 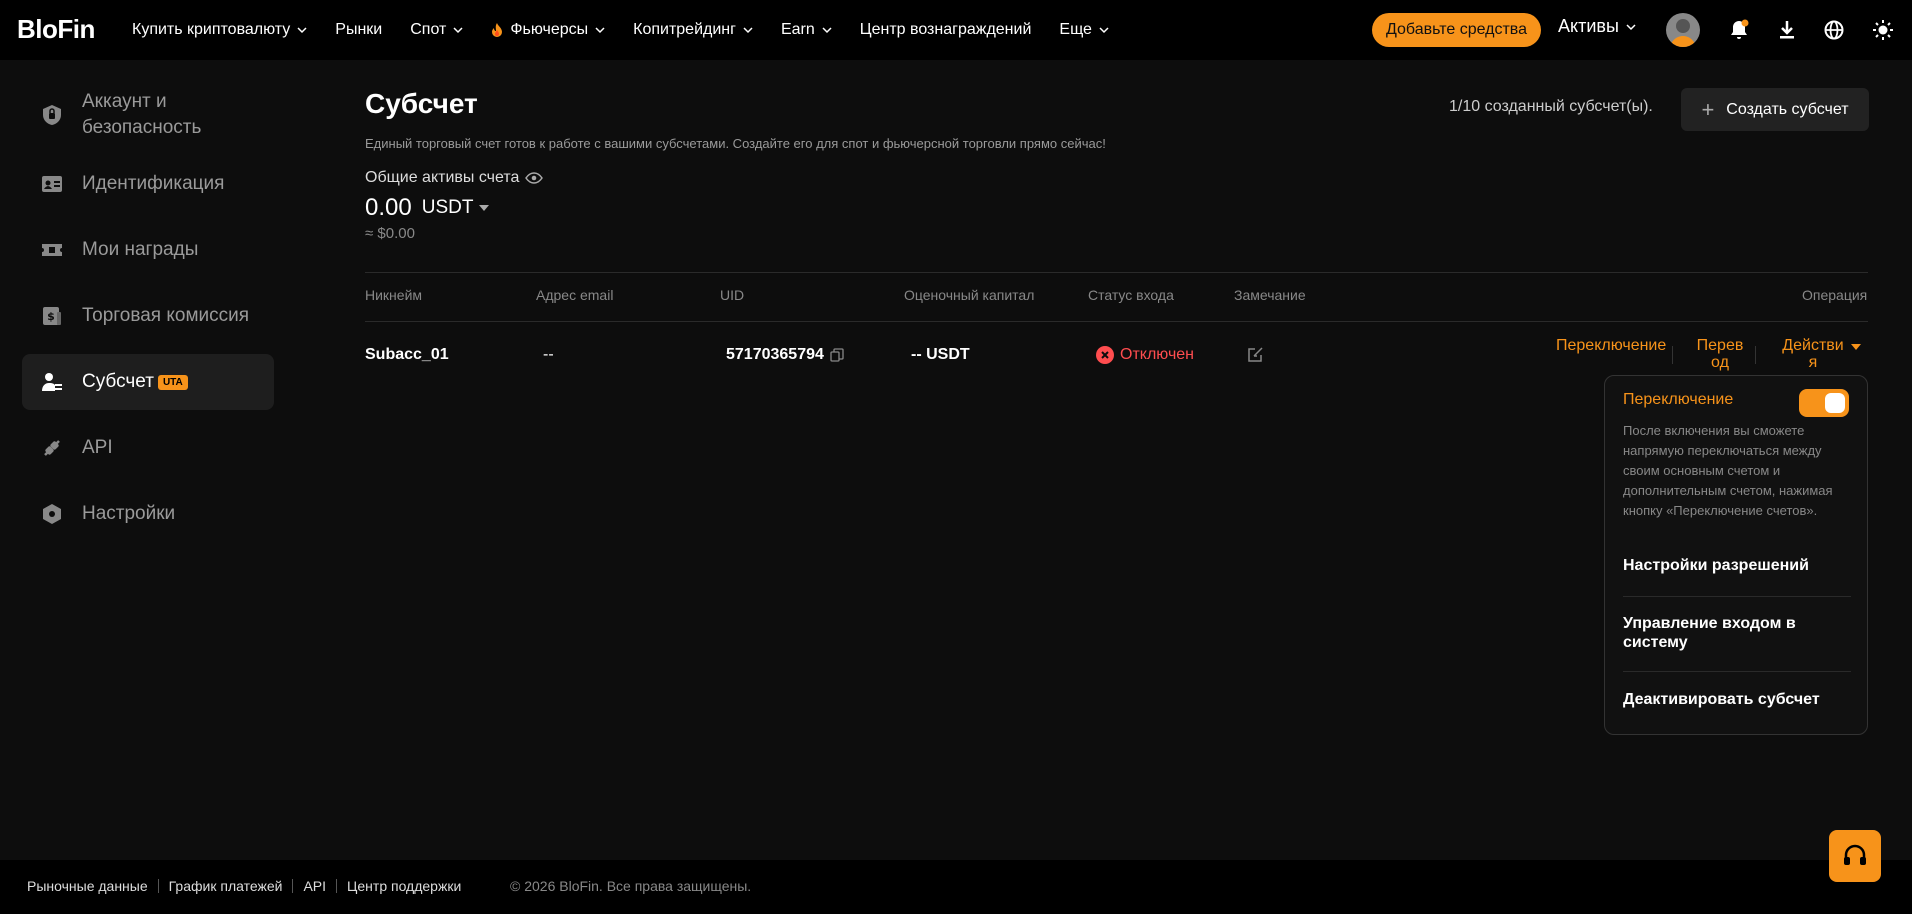 I want to click on cell-uid: 57170365794, so click(x=785, y=355).